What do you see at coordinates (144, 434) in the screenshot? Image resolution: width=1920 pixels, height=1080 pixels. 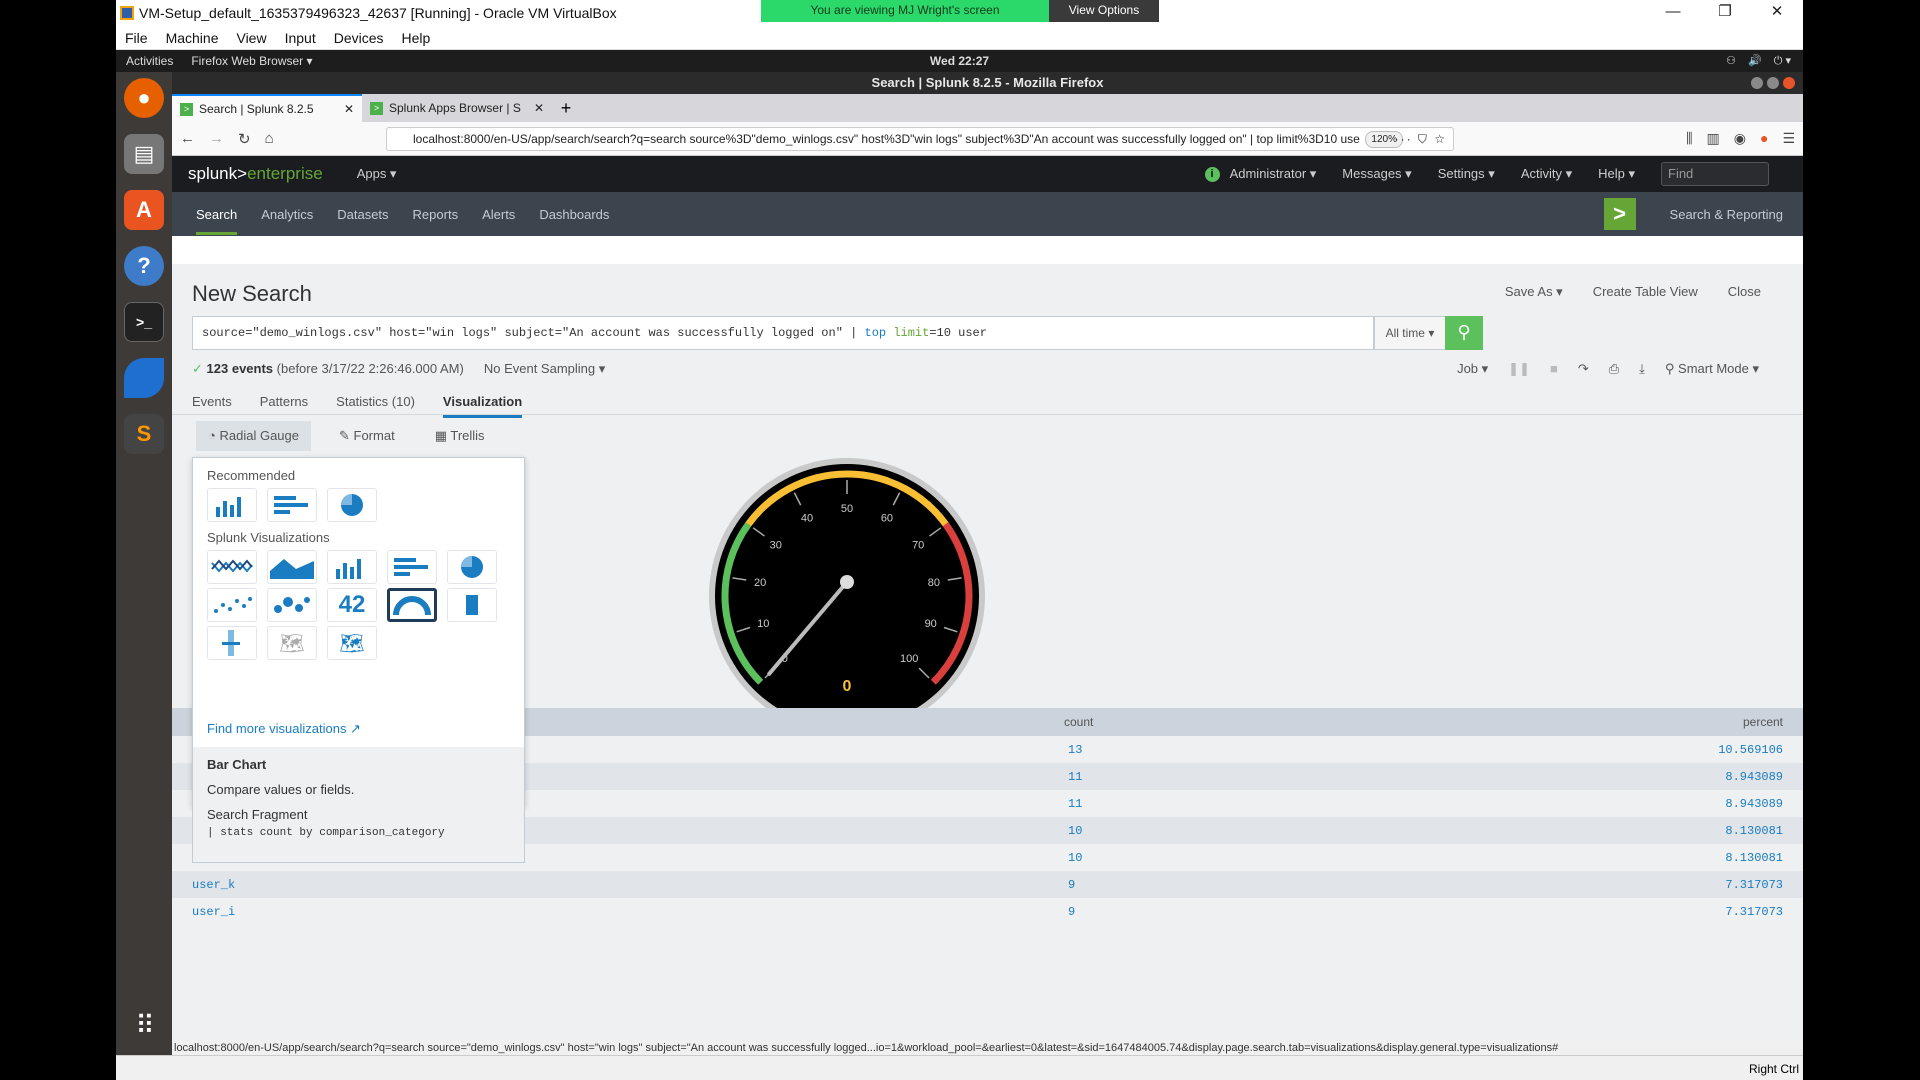 I see `sublime-icon: S` at bounding box center [144, 434].